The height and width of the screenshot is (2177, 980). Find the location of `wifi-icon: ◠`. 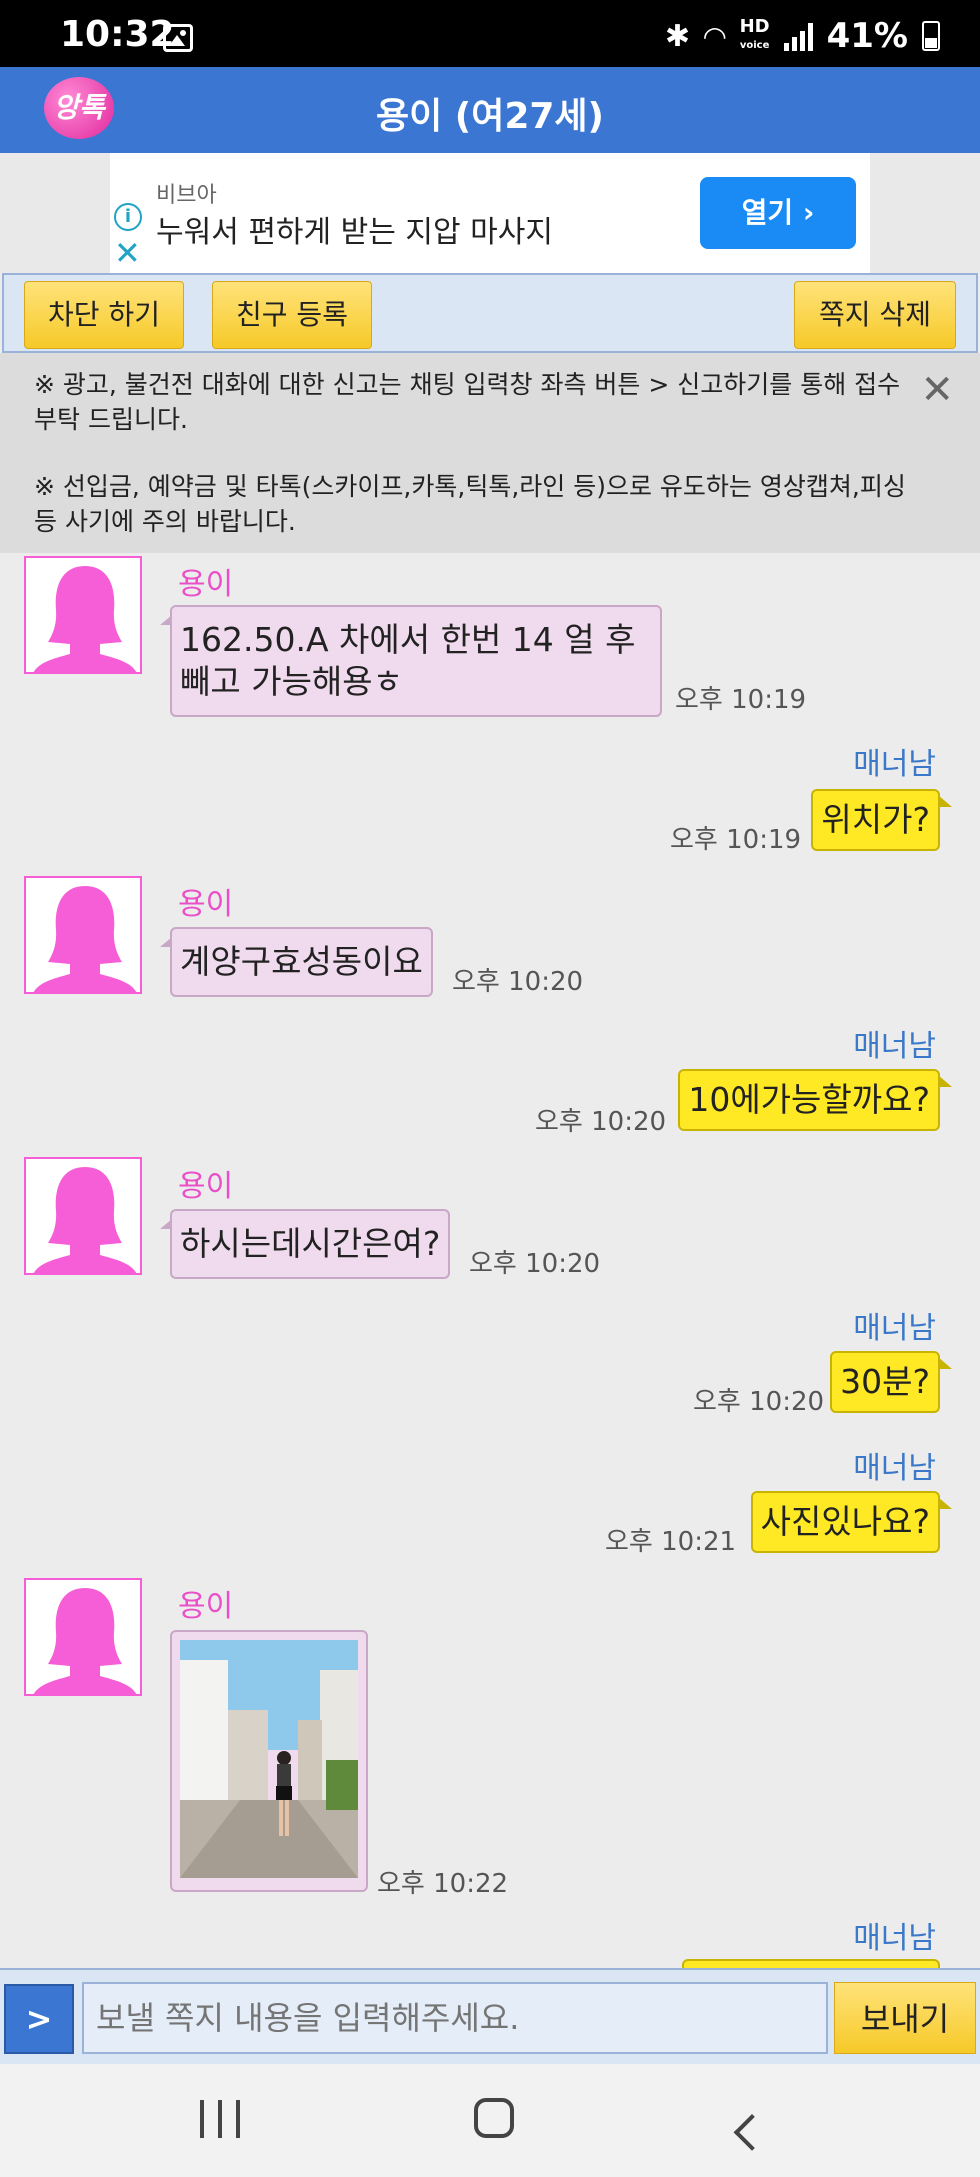

wifi-icon: ◠ is located at coordinates (715, 36).